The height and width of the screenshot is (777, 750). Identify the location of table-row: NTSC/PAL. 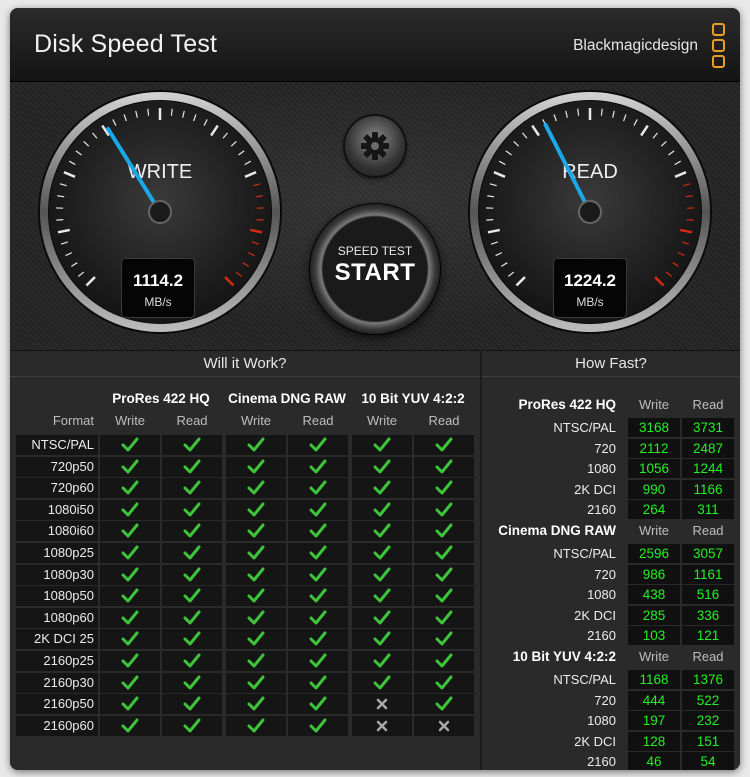
(246, 445).